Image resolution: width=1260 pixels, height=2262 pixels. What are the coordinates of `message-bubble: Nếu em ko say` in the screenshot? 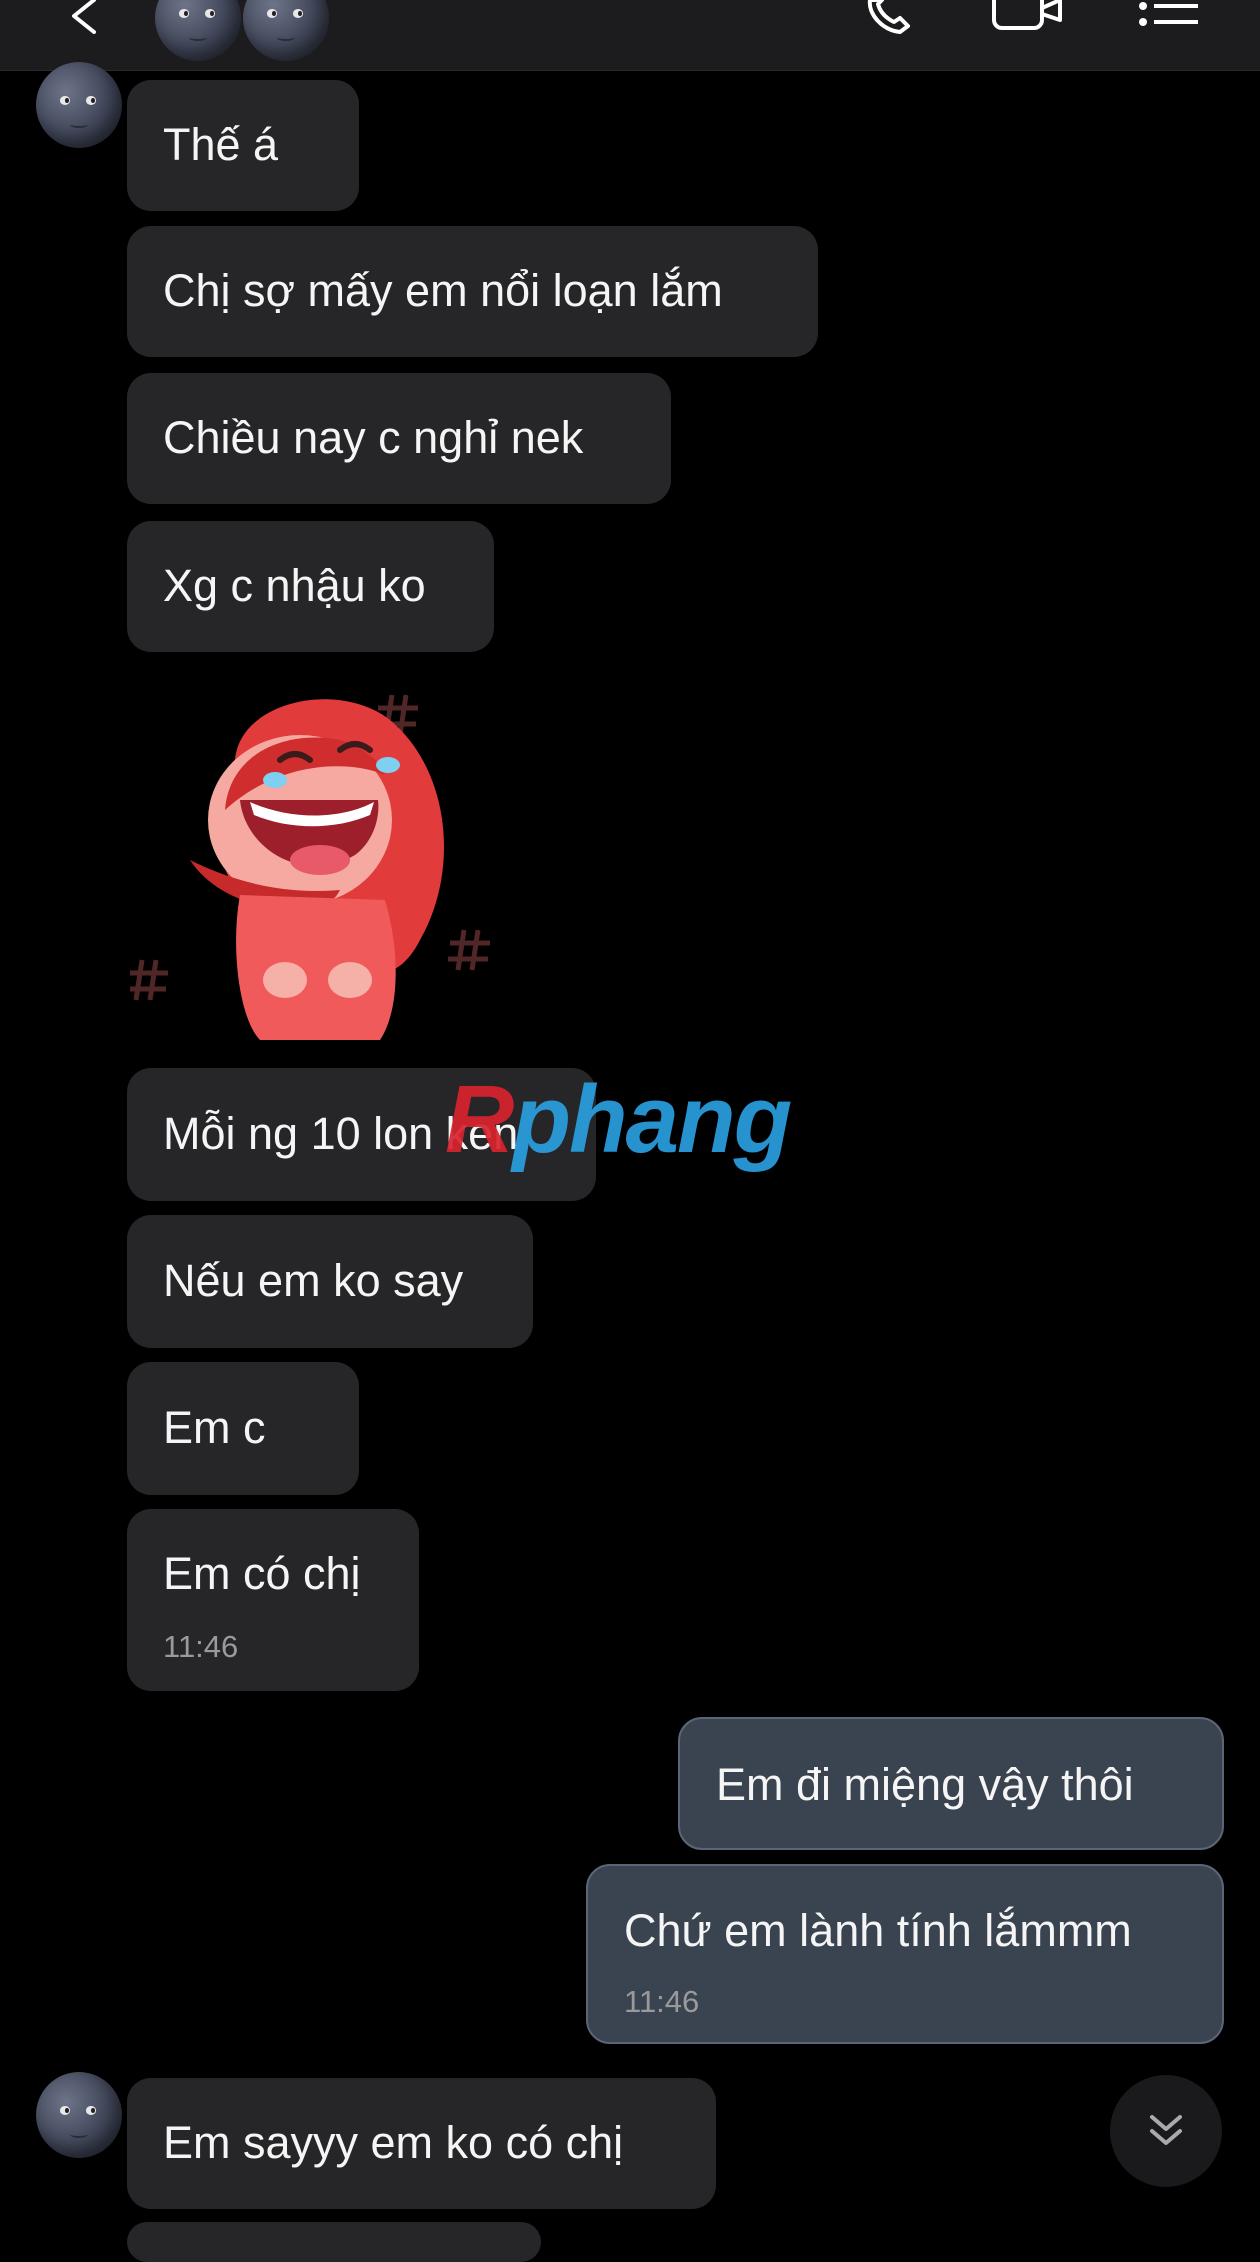 It's located at (330, 1281).